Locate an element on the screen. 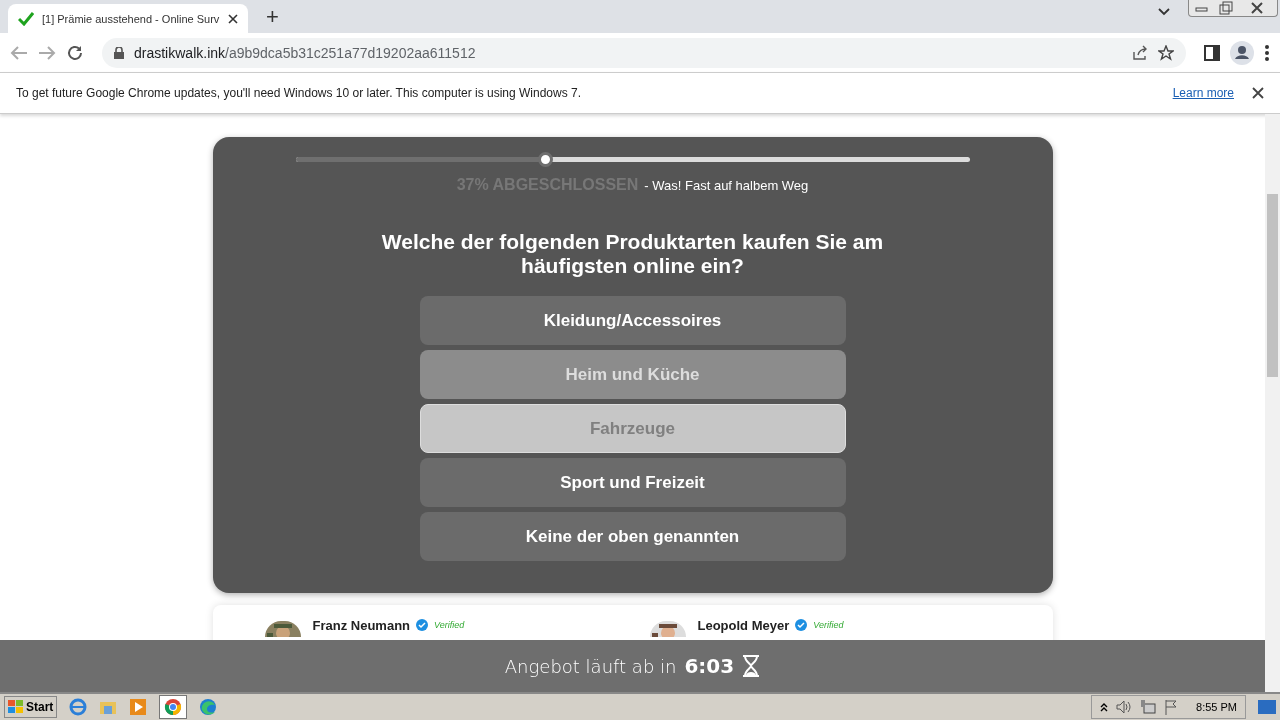  internet-explorer-icon is located at coordinates (78, 707).